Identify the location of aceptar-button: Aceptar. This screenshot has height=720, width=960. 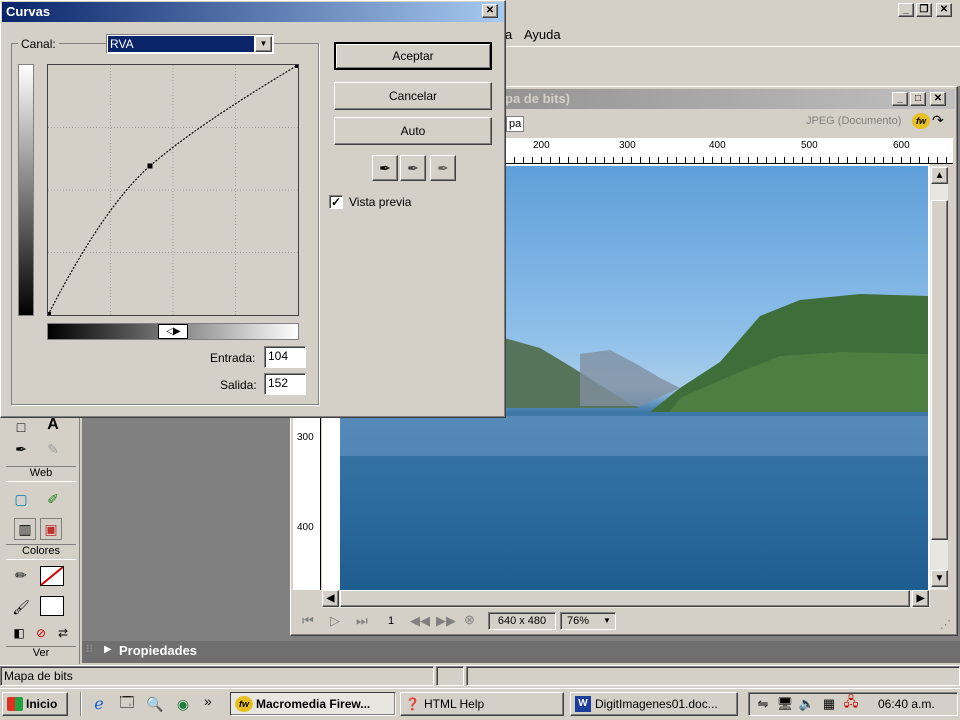
(413, 56).